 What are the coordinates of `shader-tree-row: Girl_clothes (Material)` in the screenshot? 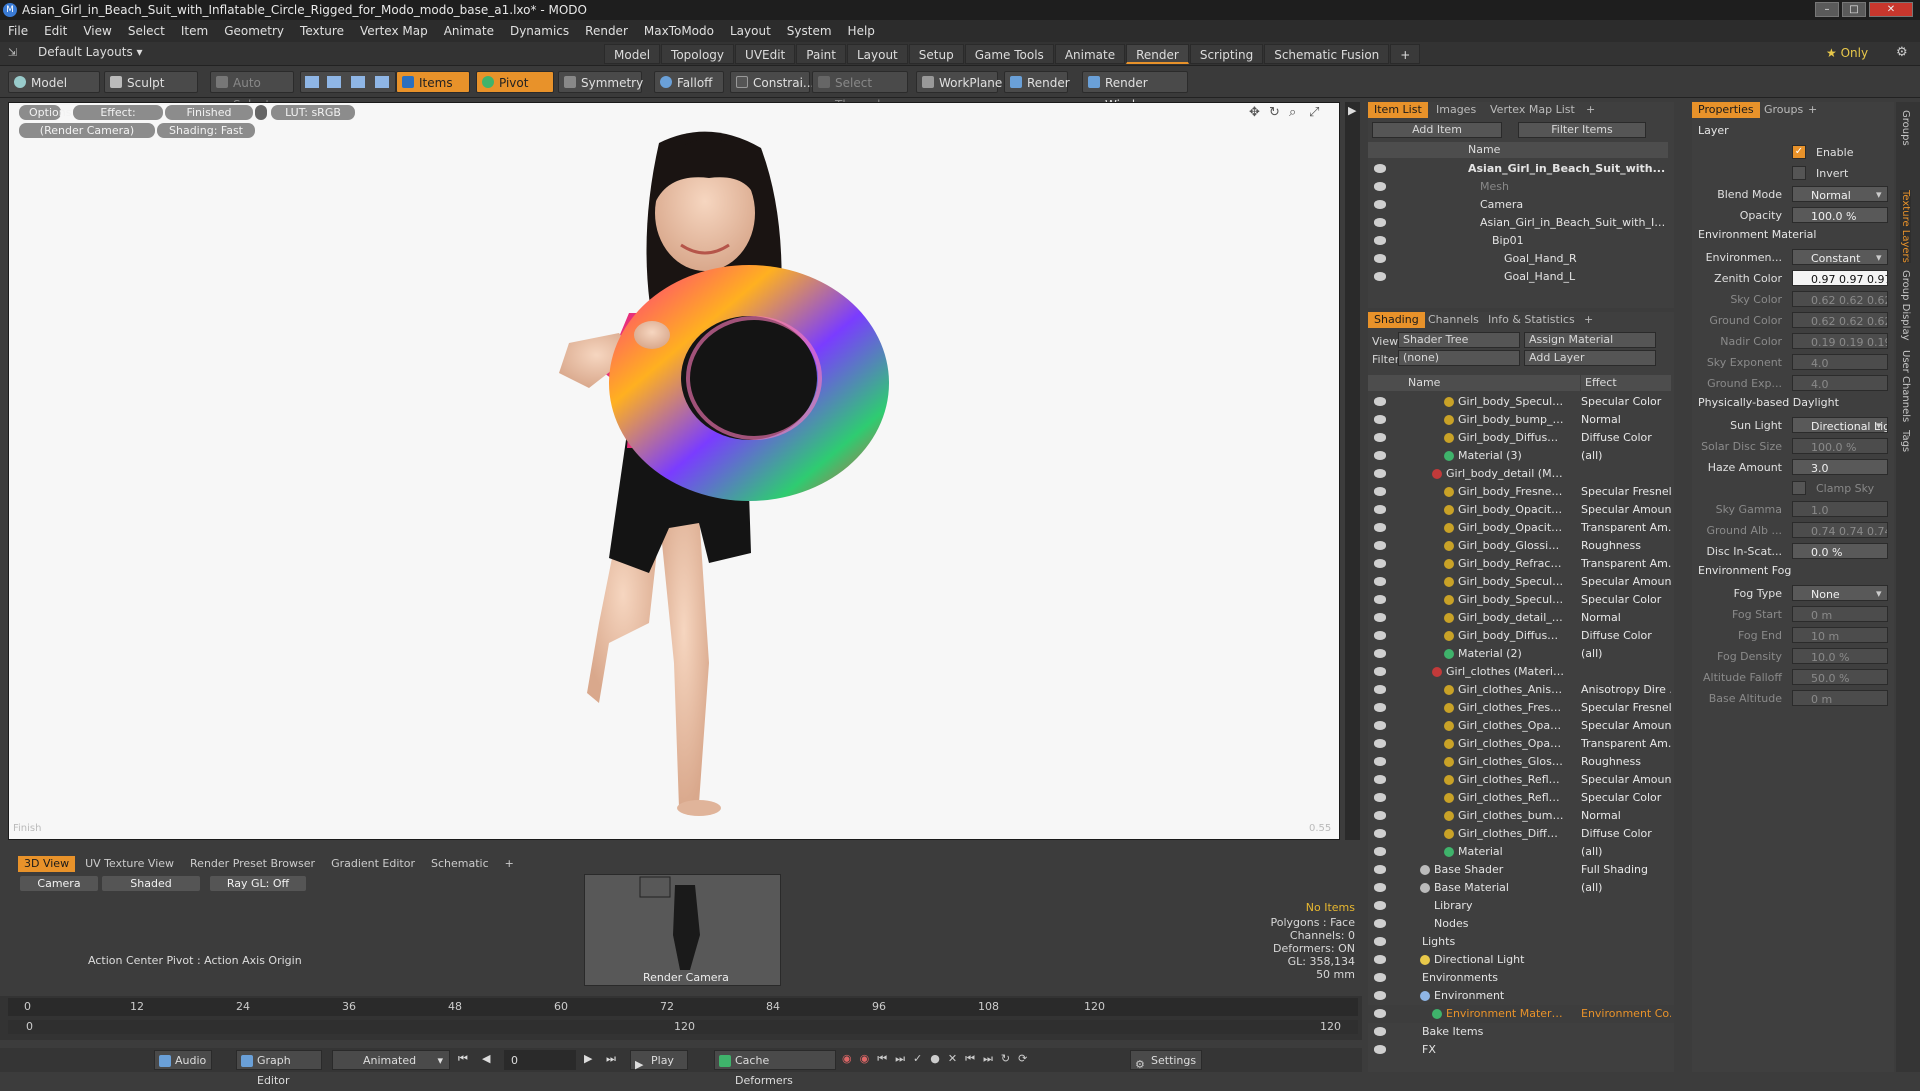 It's located at (1521, 672).